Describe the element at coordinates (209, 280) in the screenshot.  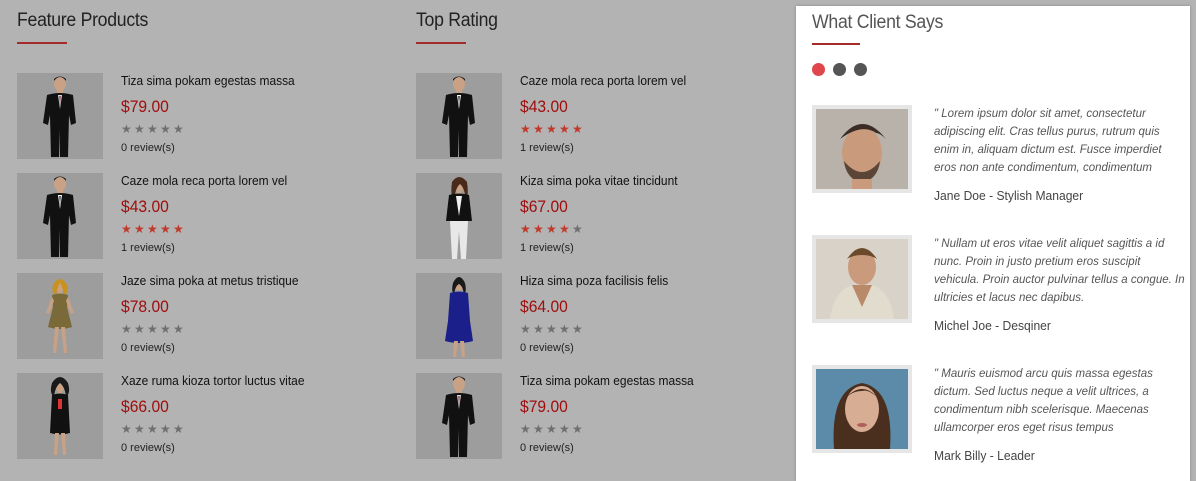
I see `product-name-link: Jaze sima poka at metus tristique` at that location.